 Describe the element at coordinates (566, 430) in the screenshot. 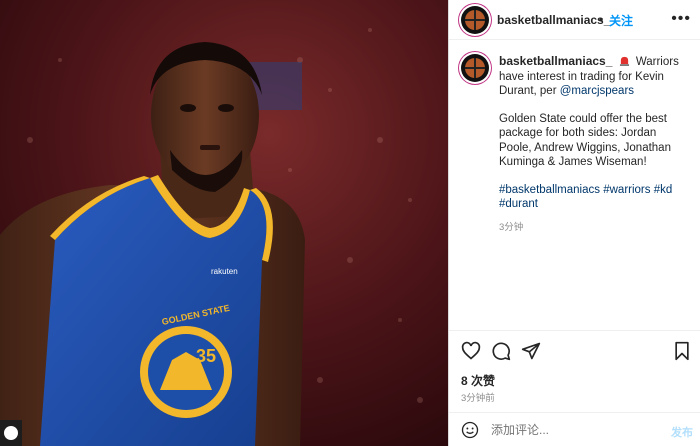

I see `comment-input` at that location.